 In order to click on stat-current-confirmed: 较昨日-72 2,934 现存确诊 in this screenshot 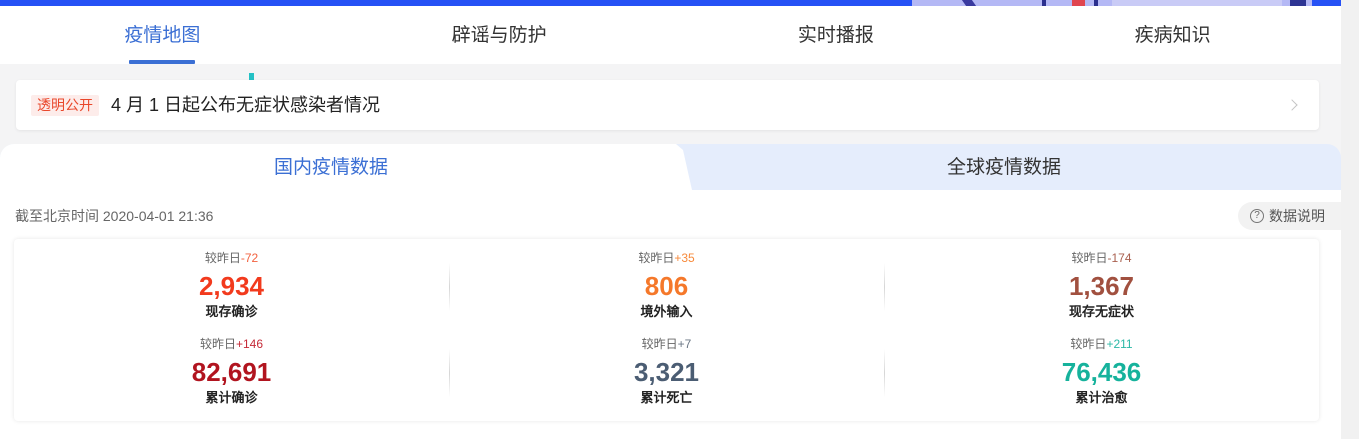, I will do `click(231, 290)`.